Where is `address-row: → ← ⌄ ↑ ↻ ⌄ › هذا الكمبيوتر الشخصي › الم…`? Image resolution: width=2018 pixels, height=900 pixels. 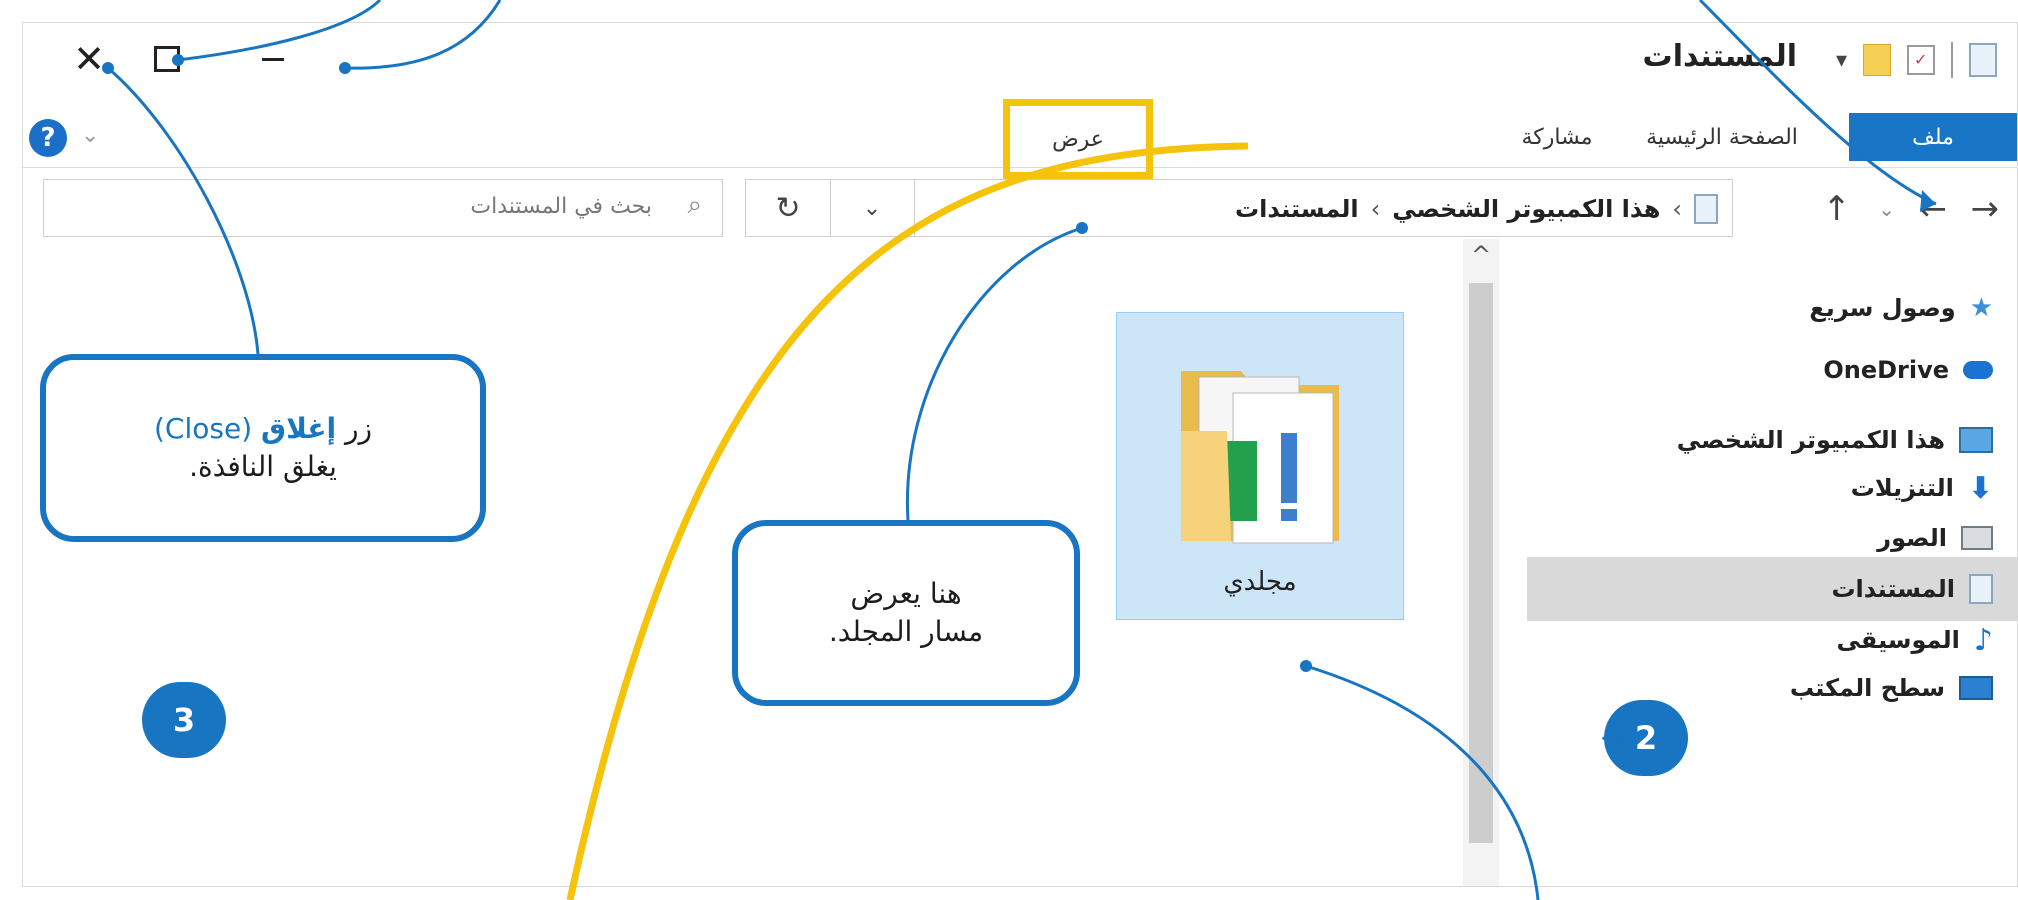 address-row: → ← ⌄ ↑ ↻ ⌄ › هذا الكمبيوتر الشخصي › الم… is located at coordinates (1020, 204).